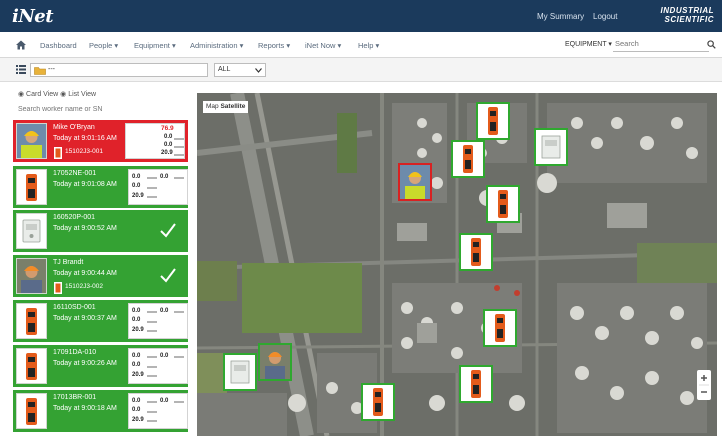 This screenshot has height=436, width=722. I want to click on nav-dashboard: Dashboard, so click(58, 45).